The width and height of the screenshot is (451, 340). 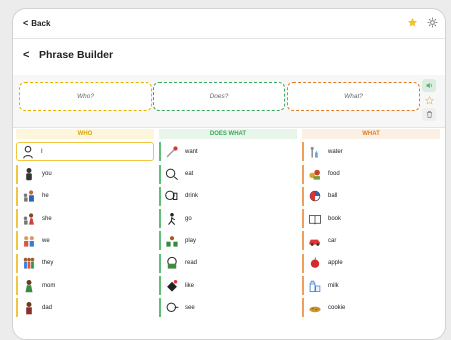 I want to click on word-tile-dad: dad, so click(x=85, y=308).